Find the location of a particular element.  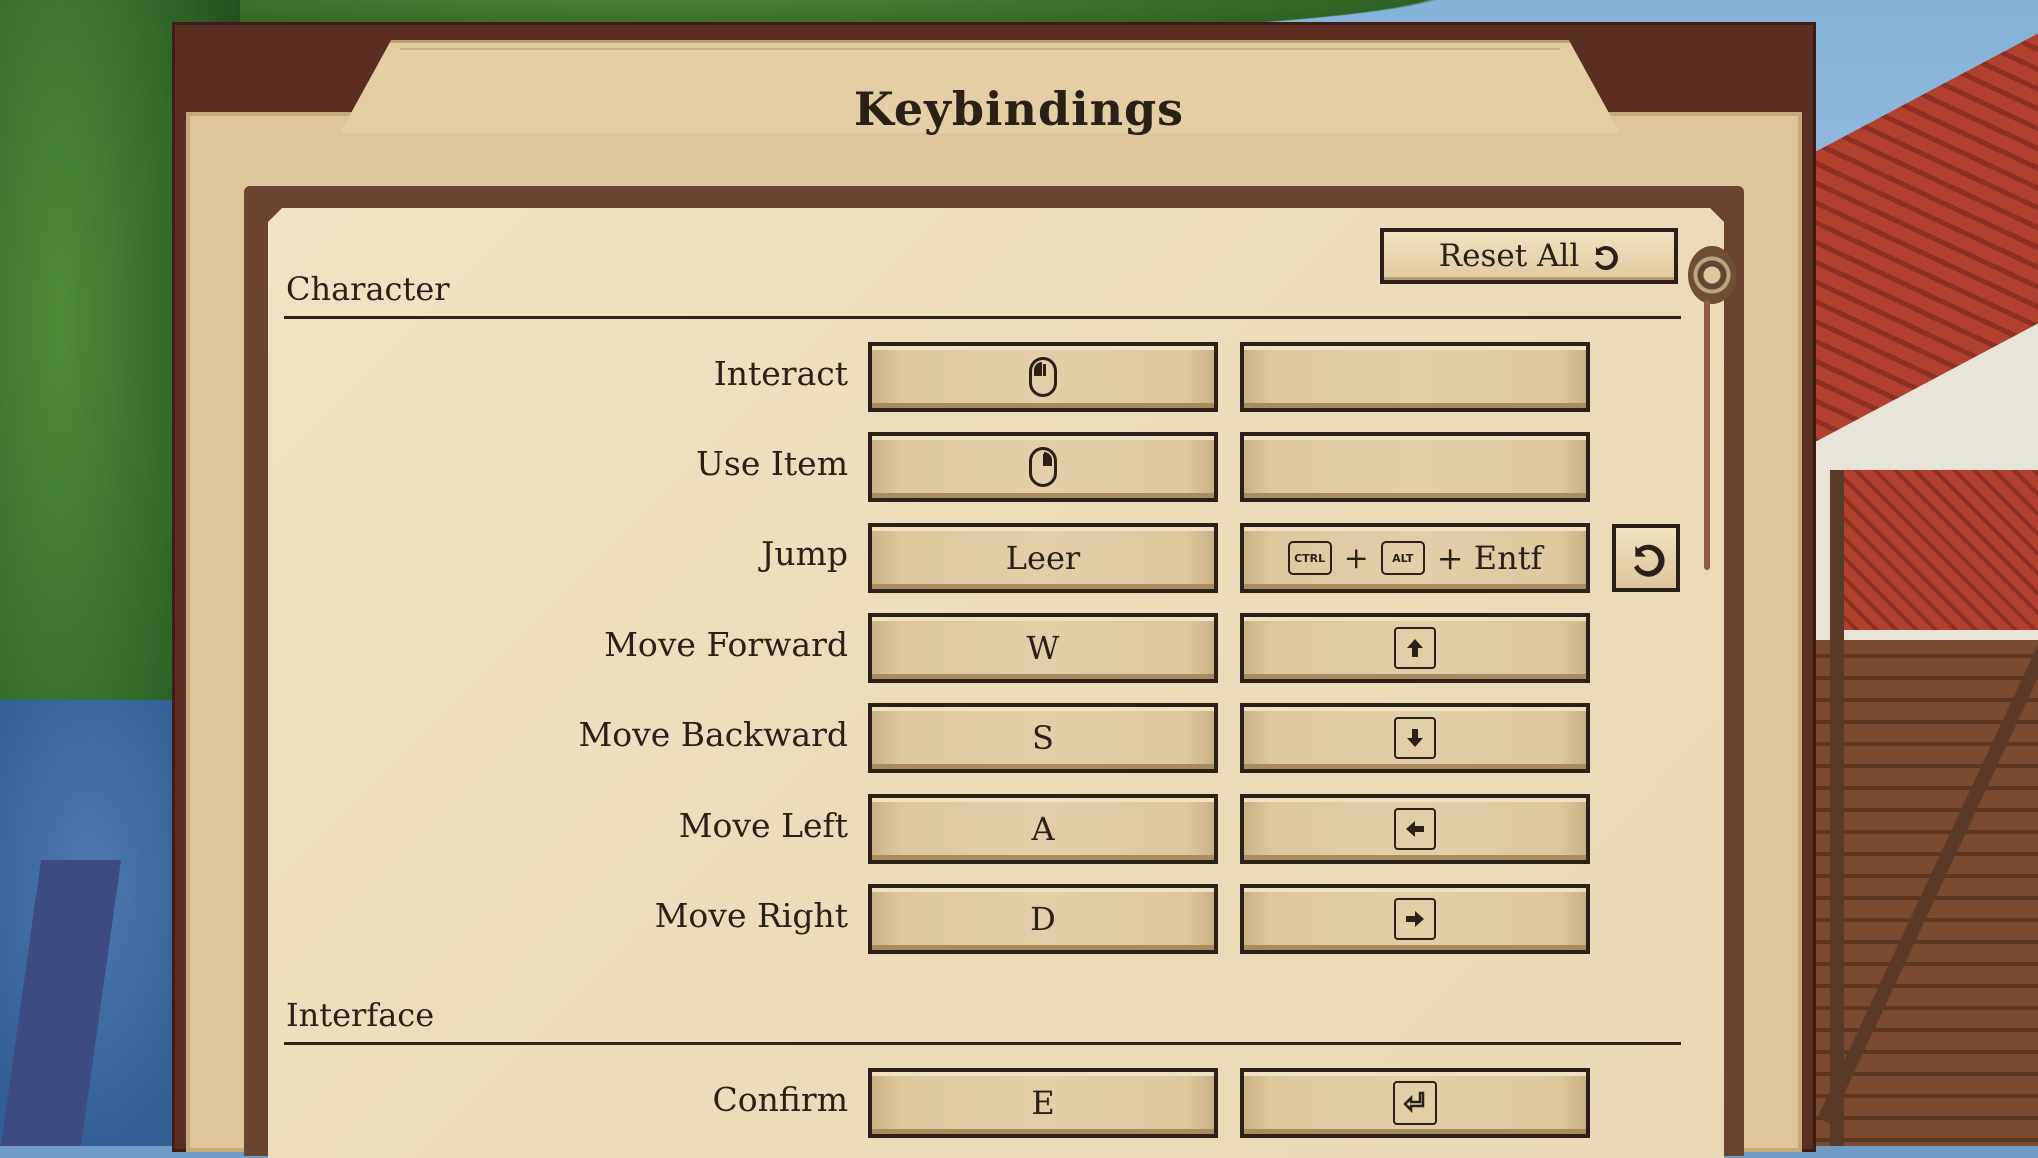

binding-label-interact: Interact is located at coordinates (780, 373).